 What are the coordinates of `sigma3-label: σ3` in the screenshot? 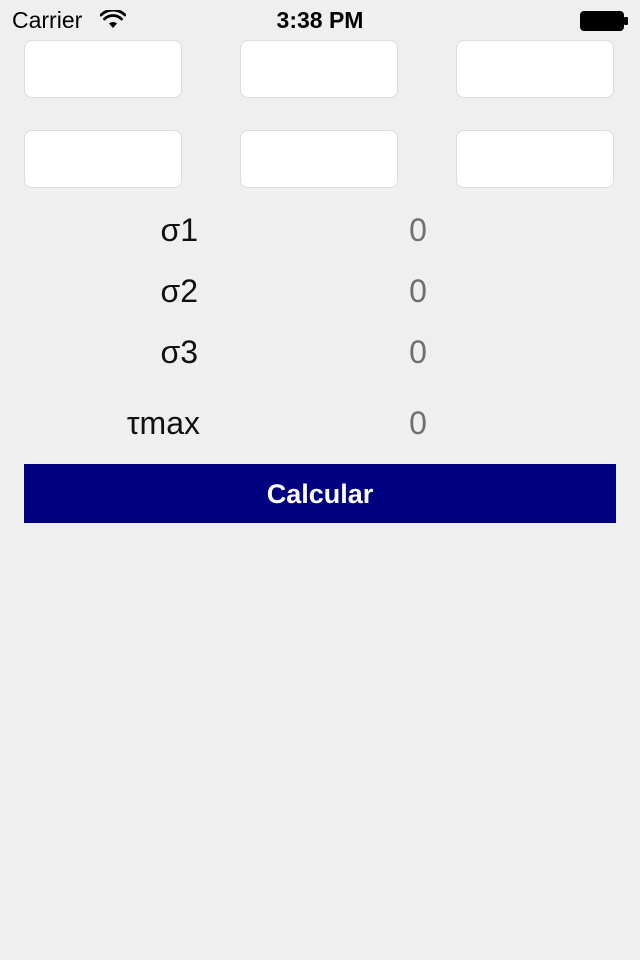 It's located at (179, 352).